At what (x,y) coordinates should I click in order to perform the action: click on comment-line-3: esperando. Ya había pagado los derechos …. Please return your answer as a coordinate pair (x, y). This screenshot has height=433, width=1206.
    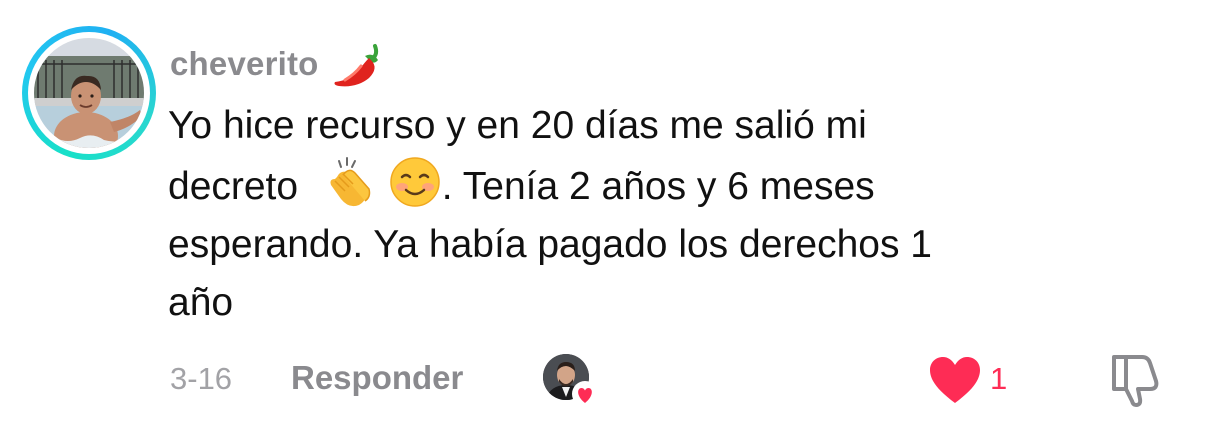
    Looking at the image, I should click on (550, 244).